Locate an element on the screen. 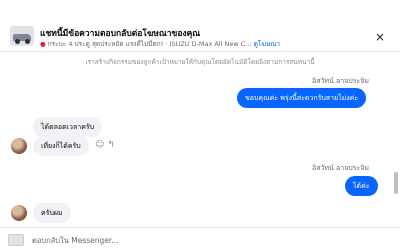 This screenshot has height=250, width=400. close-icon: × is located at coordinates (380, 37).